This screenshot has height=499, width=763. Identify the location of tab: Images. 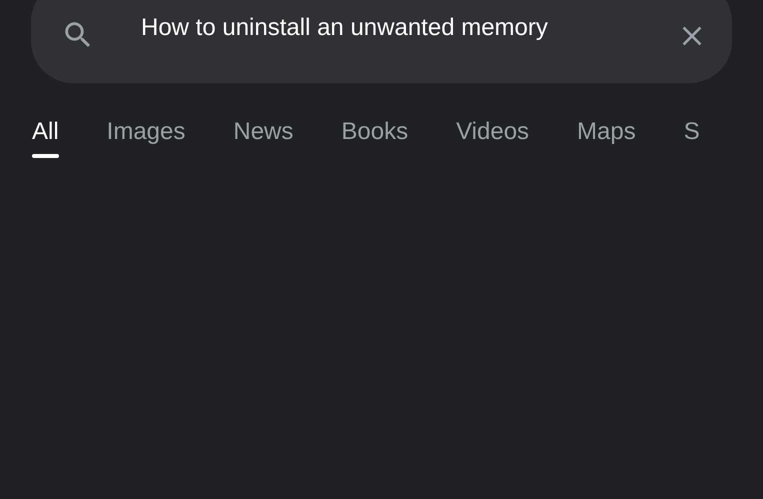
(146, 138).